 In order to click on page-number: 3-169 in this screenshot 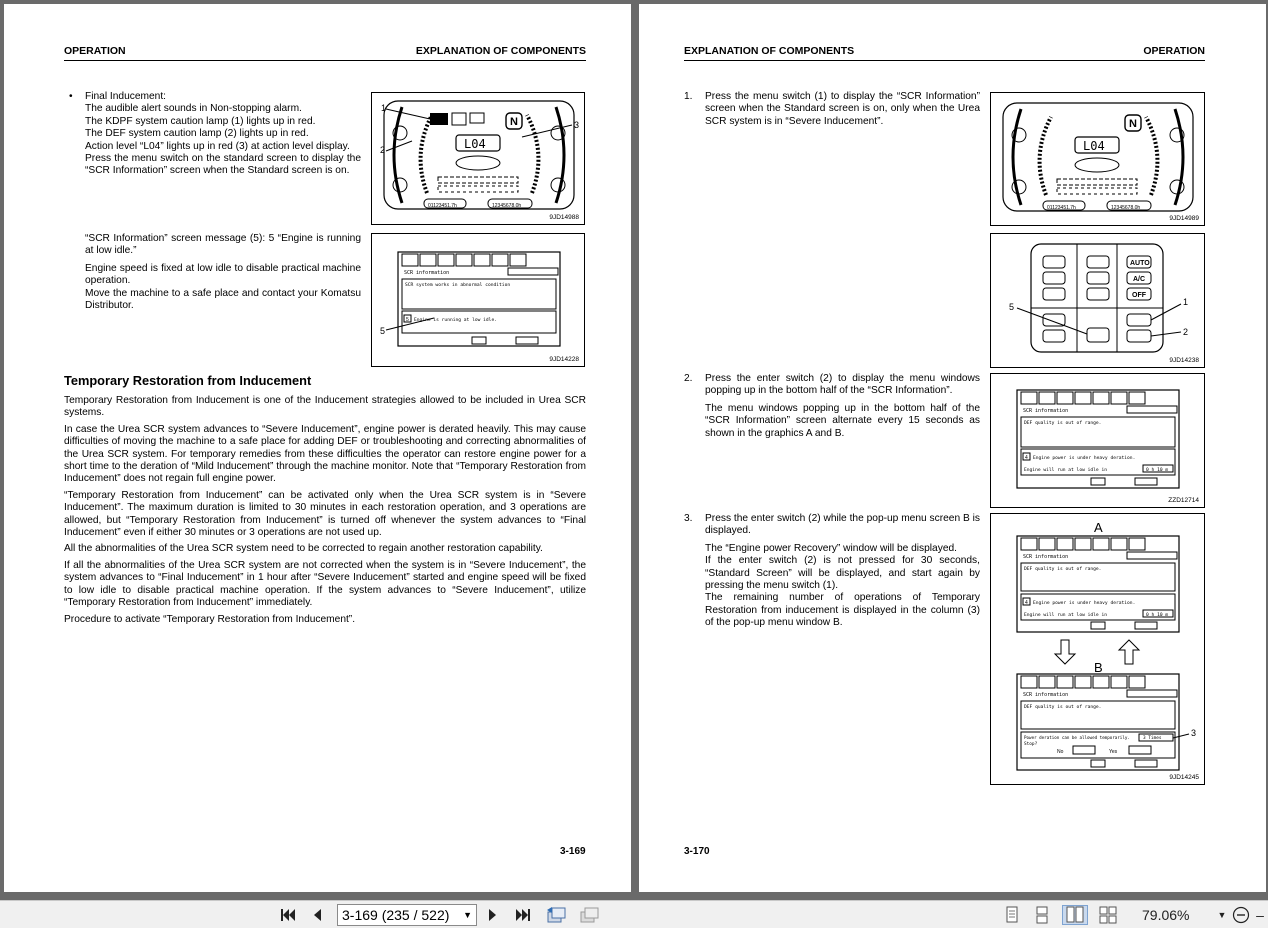, I will do `click(573, 851)`.